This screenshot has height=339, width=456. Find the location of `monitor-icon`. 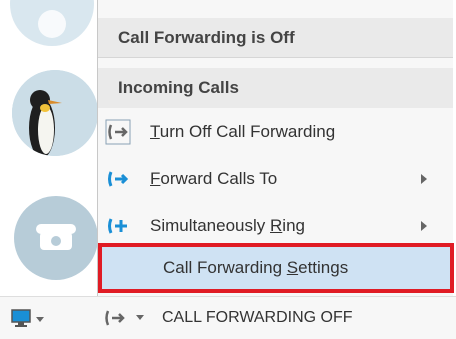

monitor-icon is located at coordinates (21, 318).